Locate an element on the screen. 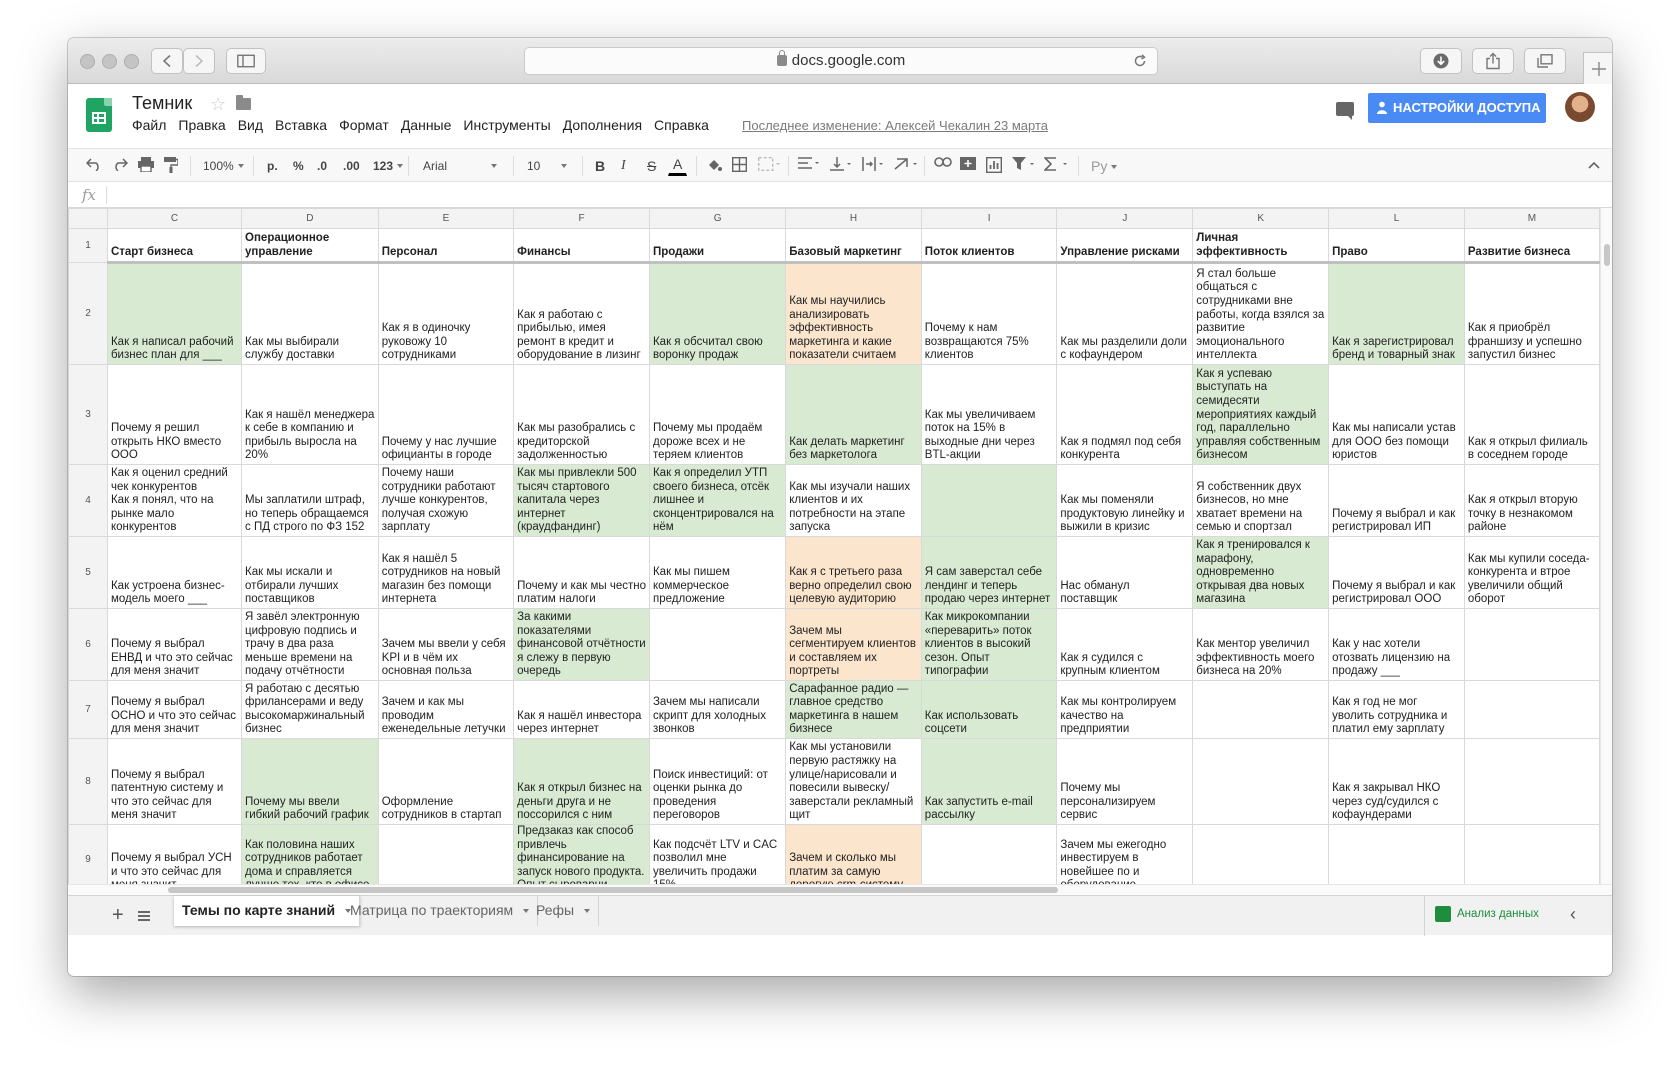 This screenshot has width=1680, height=1072. category-header-cell: Персонал is located at coordinates (446, 246).